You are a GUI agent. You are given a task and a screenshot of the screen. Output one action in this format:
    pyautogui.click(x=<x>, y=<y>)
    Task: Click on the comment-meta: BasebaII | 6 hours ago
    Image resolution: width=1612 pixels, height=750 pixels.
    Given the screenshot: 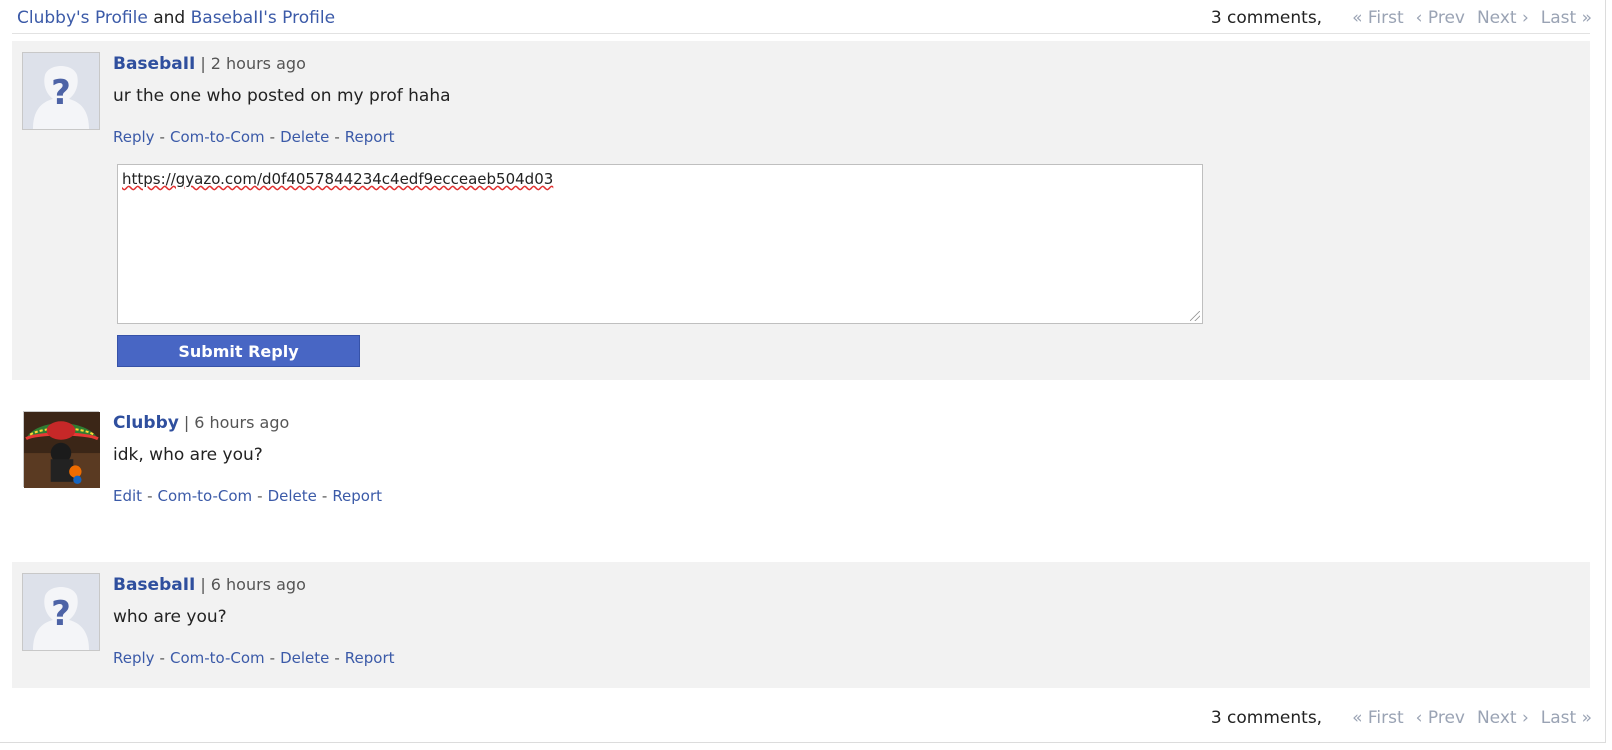 What is the action you would take?
    pyautogui.click(x=209, y=585)
    